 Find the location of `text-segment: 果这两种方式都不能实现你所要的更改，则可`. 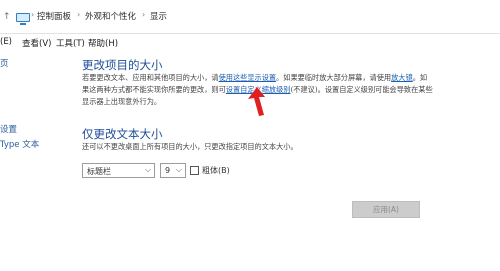

text-segment: 果这两种方式都不能实现你所要的更改，则可 is located at coordinates (154, 89).